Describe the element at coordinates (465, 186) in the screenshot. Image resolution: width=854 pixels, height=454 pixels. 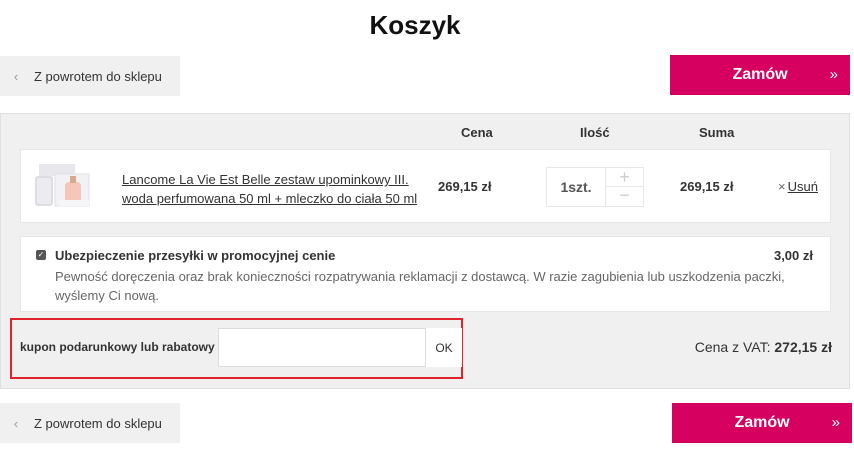
I see `item-price: 269,15 zł` at that location.